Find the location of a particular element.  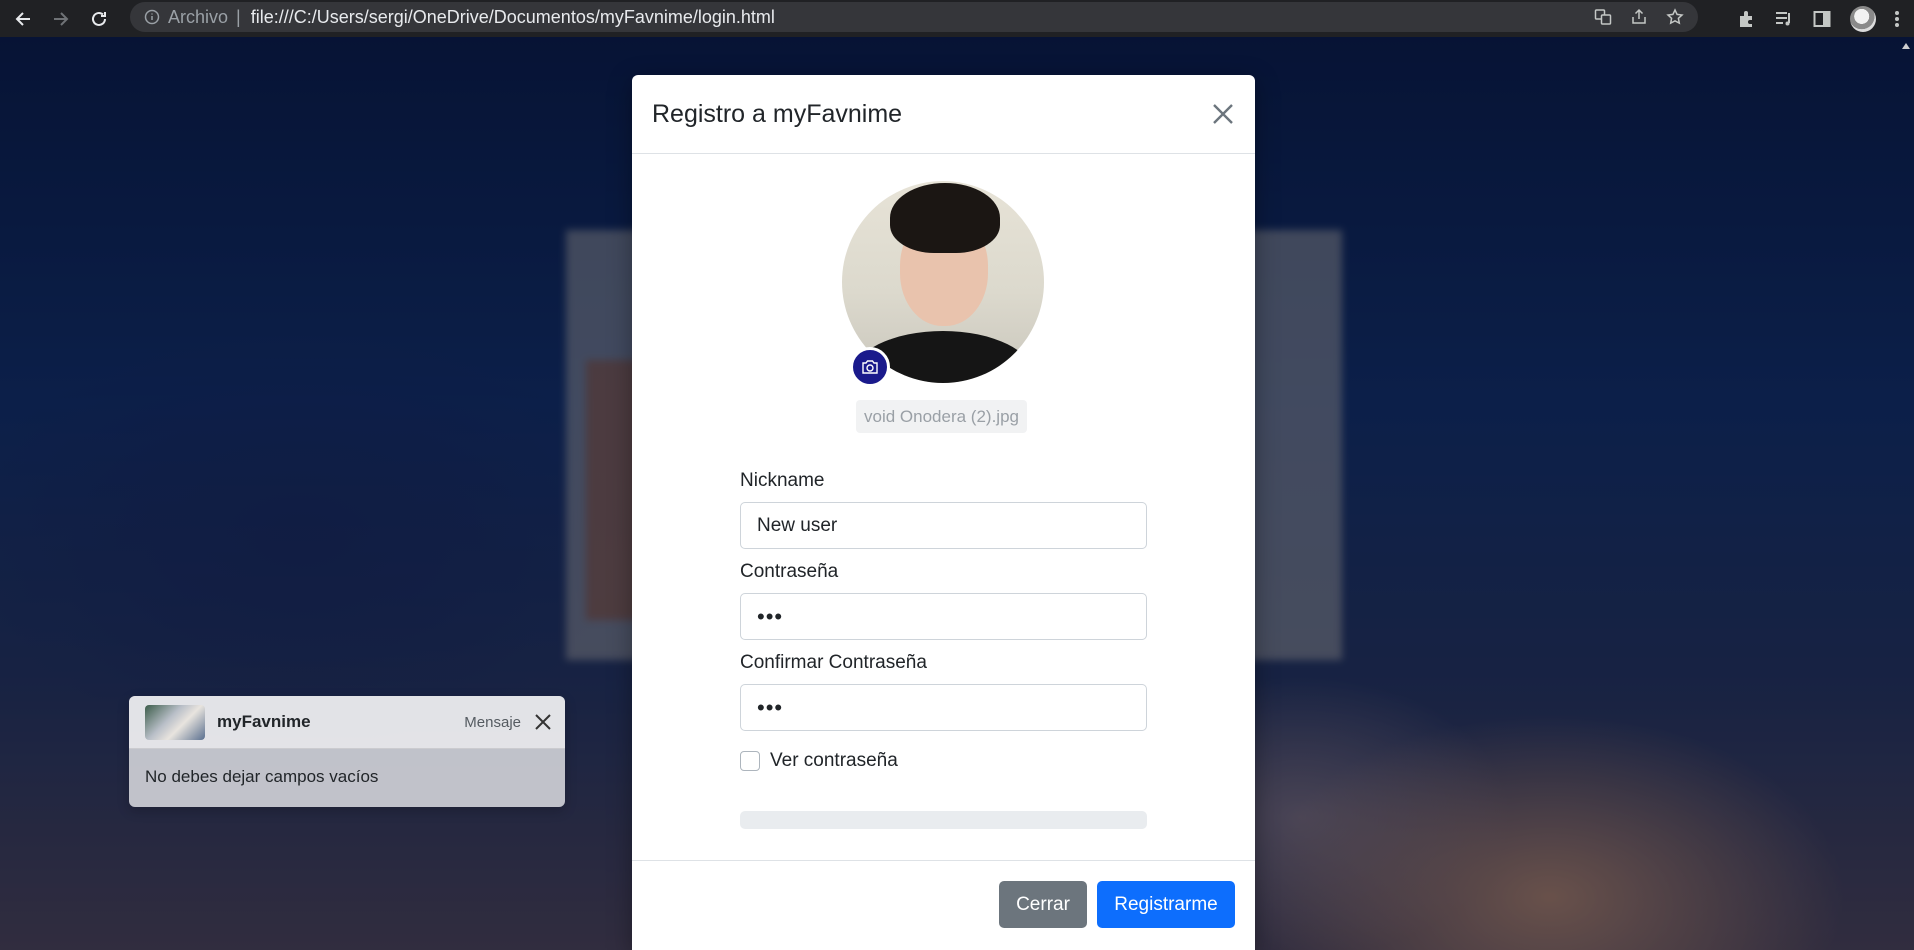

avatar-container is located at coordinates (943, 284).